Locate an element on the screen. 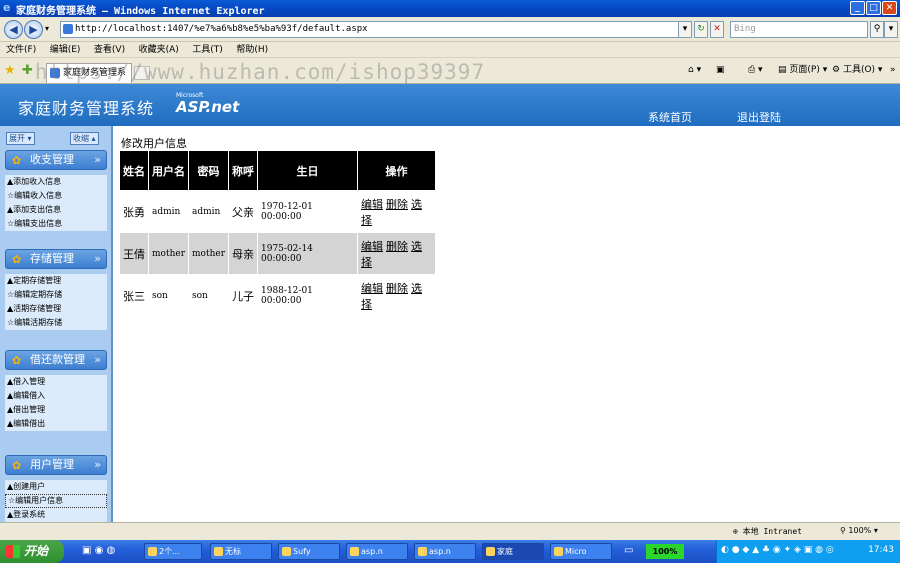 The image size is (900, 563). address-dropdown-icon: ▾ is located at coordinates (685, 29).